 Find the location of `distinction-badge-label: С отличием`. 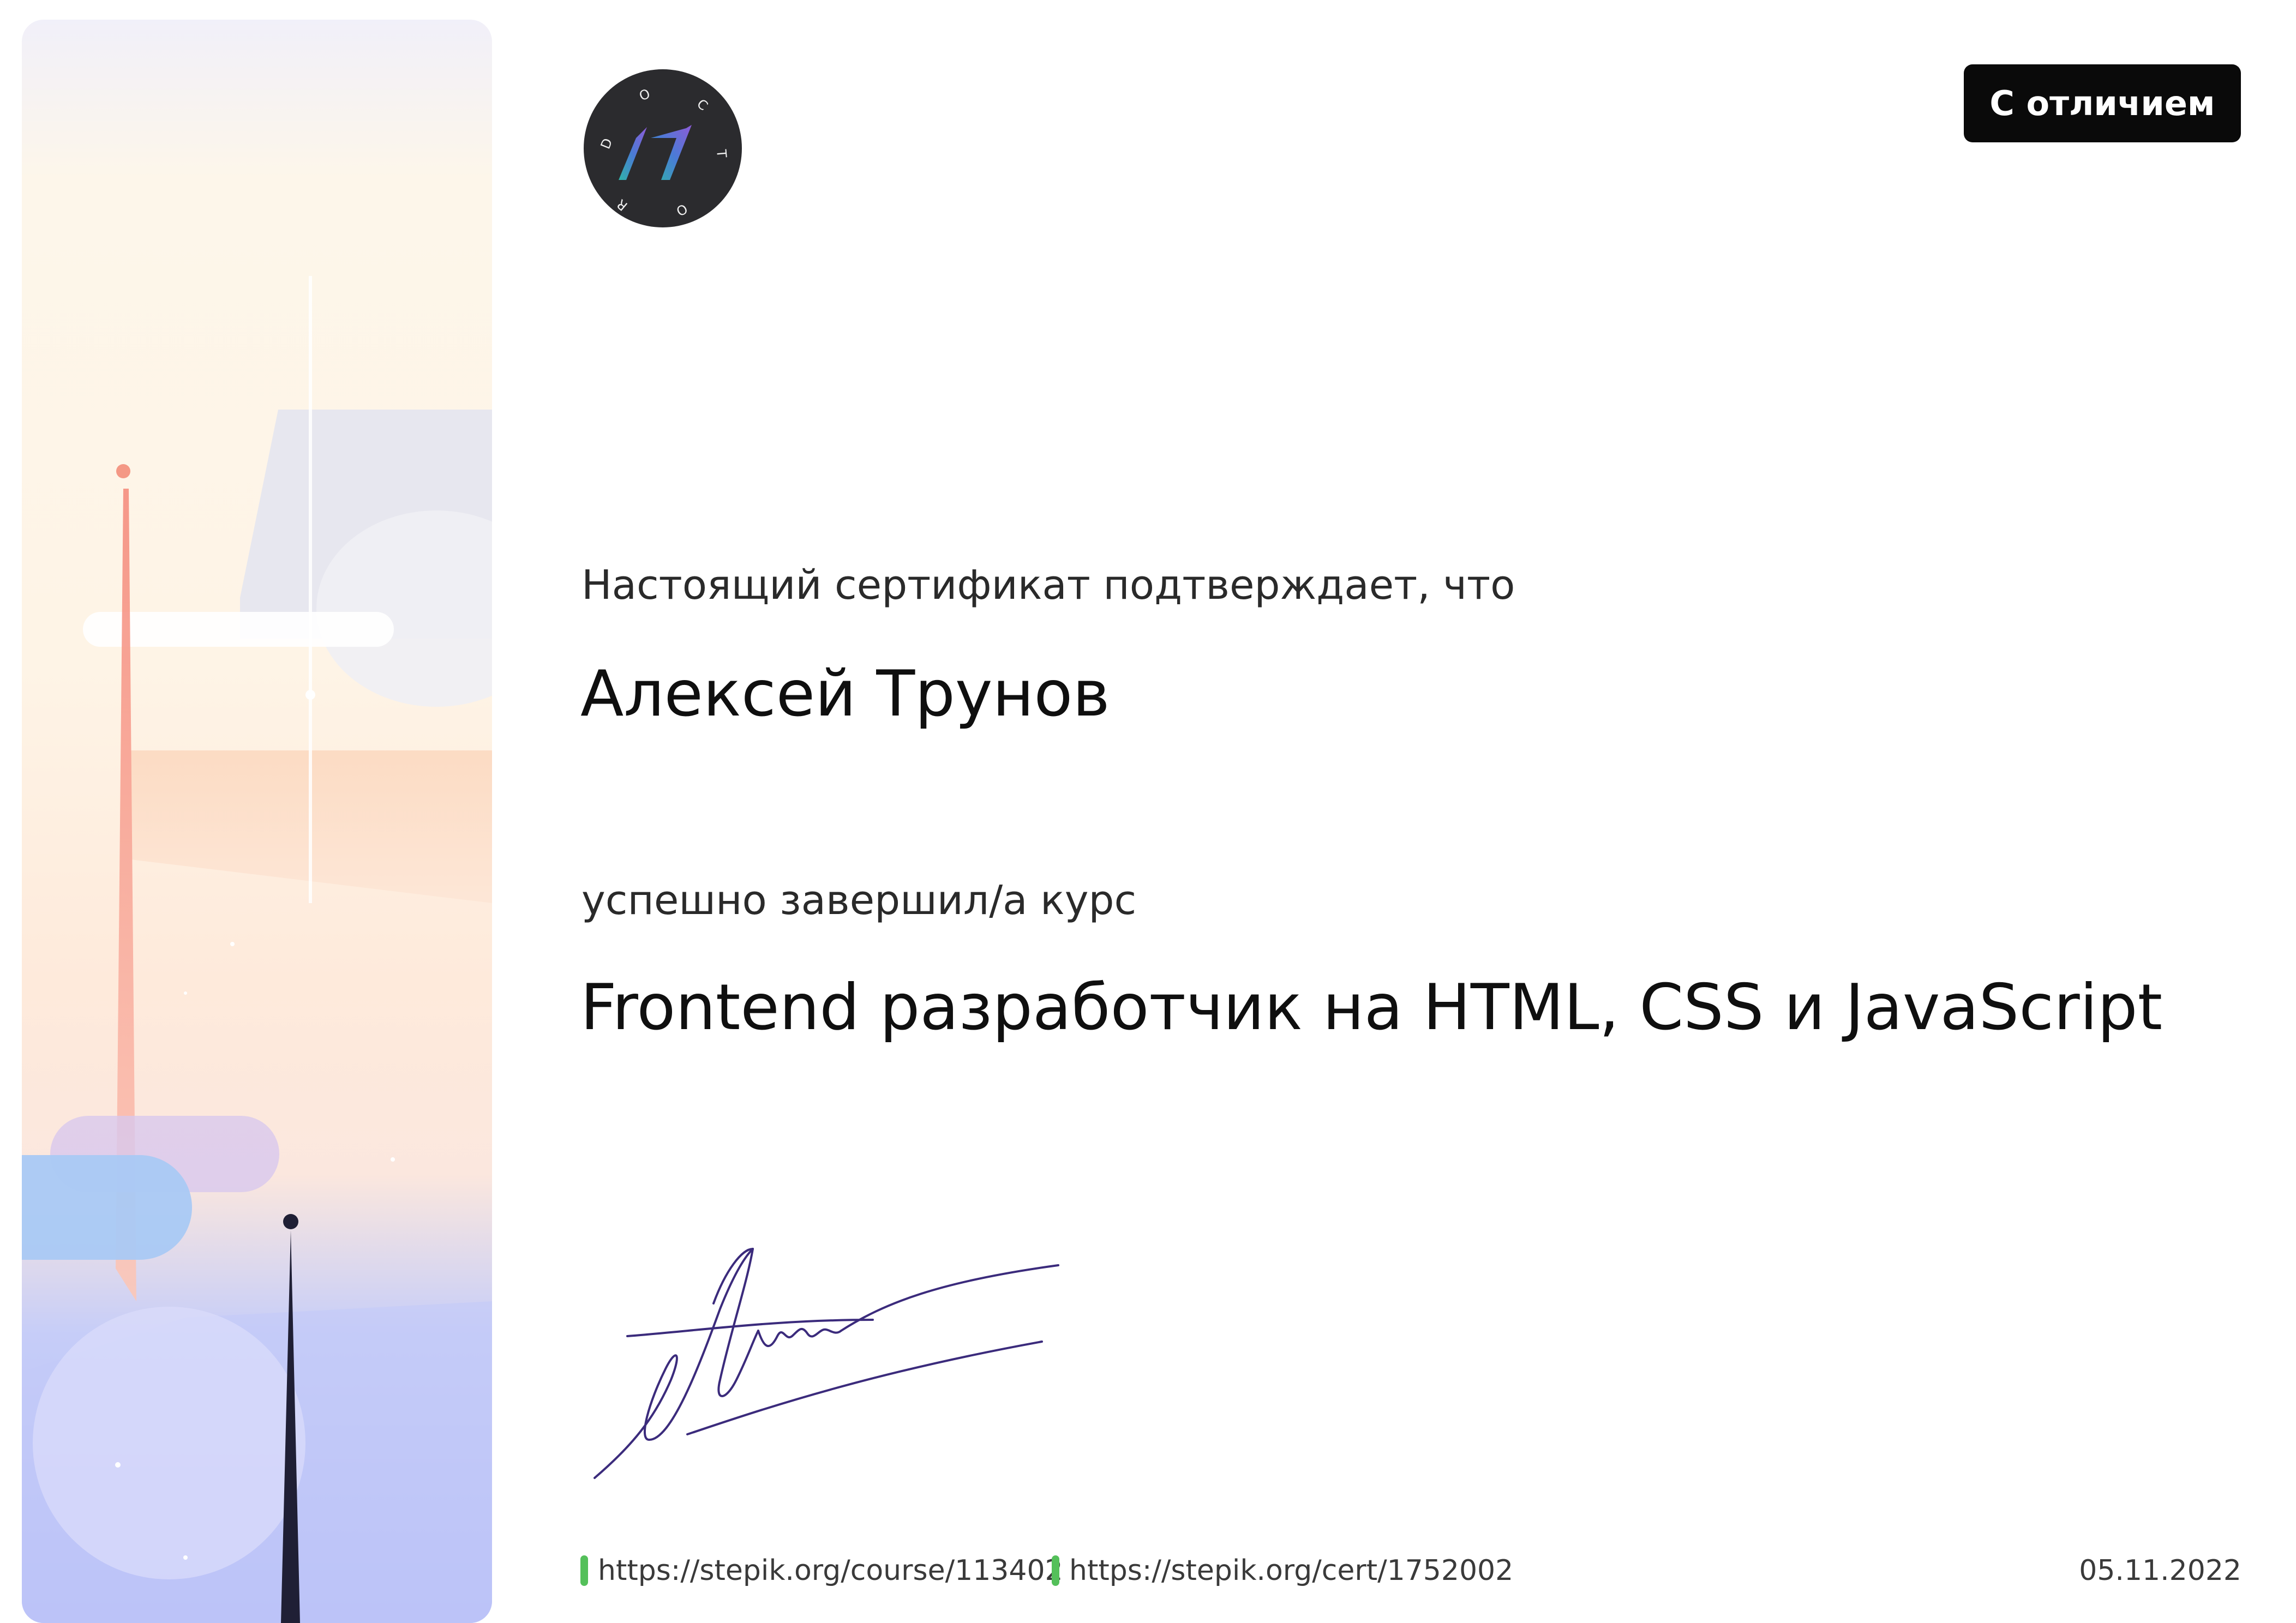

distinction-badge-label: С отличием is located at coordinates (2102, 103).